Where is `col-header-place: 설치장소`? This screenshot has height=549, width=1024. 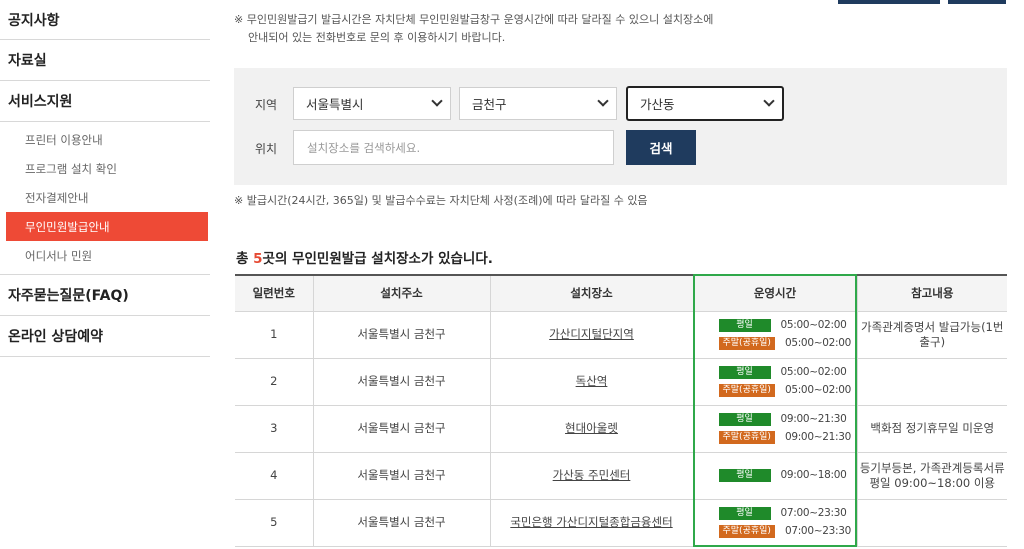
col-header-place: 설치장소 is located at coordinates (591, 293).